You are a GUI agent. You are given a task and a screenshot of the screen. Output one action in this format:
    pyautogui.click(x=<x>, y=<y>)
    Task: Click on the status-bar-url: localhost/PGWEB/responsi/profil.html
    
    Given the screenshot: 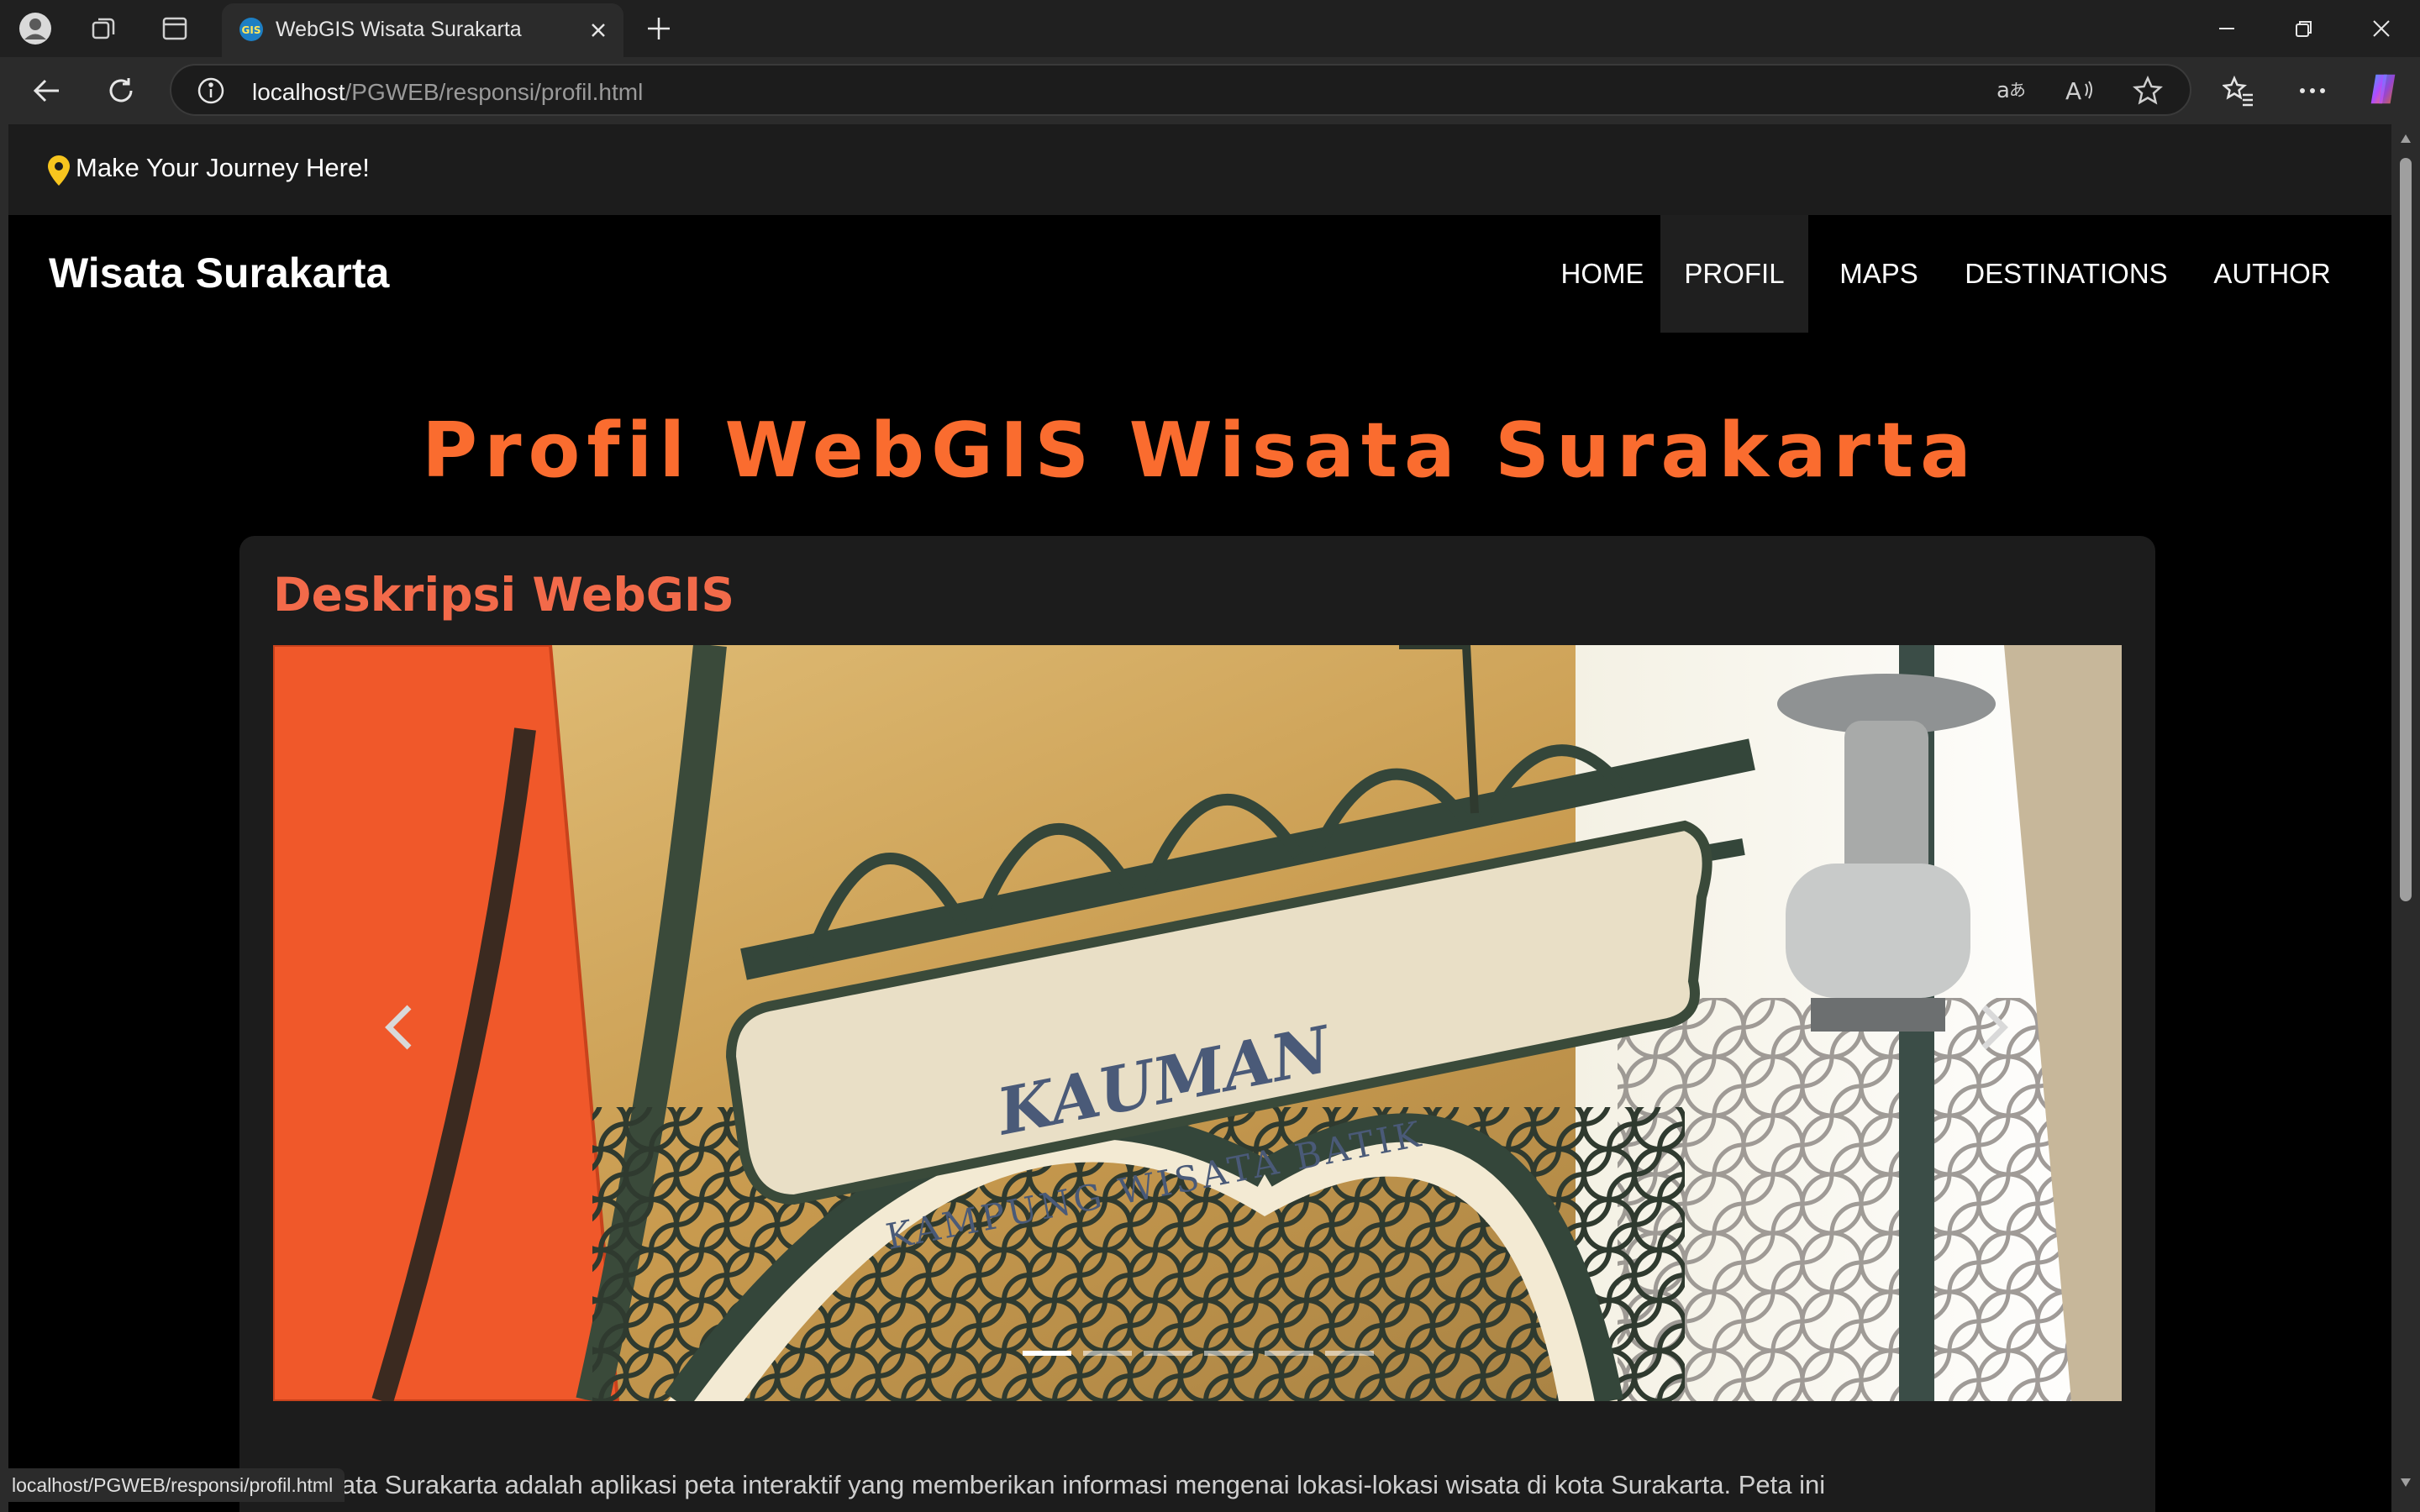 What is the action you would take?
    pyautogui.click(x=172, y=1485)
    